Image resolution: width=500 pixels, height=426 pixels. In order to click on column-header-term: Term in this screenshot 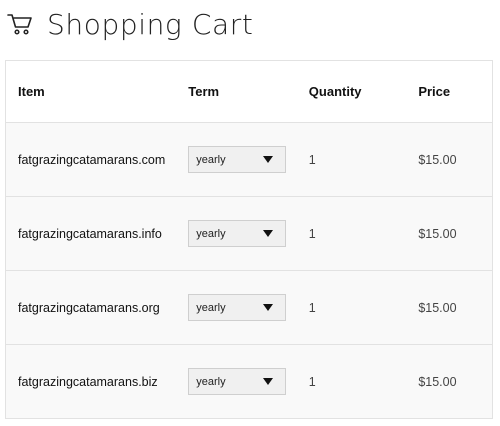, I will do `click(204, 91)`.